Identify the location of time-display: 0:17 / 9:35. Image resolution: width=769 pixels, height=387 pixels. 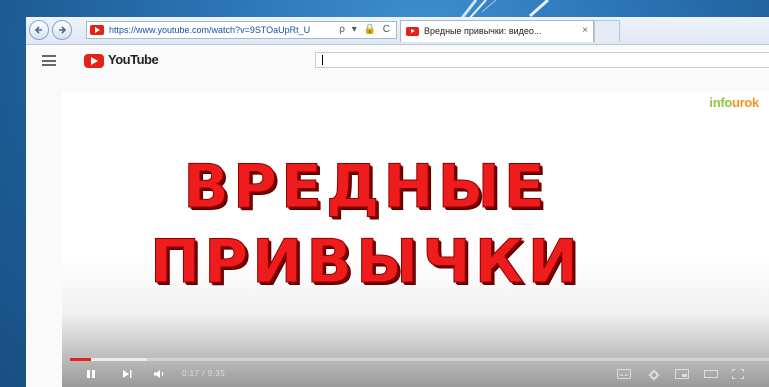
(204, 373).